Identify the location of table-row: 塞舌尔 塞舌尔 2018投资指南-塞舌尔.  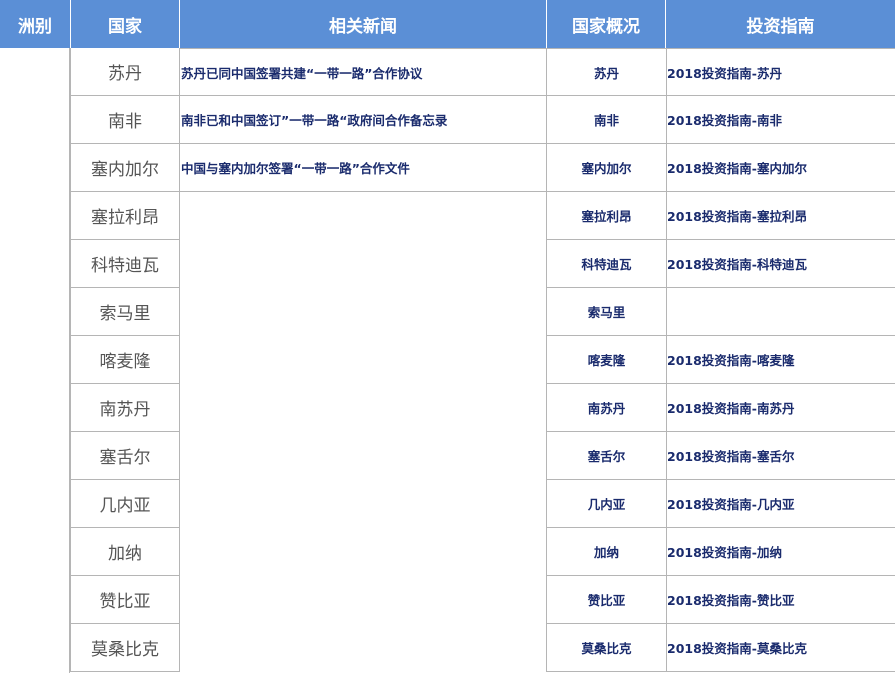
(447, 456).